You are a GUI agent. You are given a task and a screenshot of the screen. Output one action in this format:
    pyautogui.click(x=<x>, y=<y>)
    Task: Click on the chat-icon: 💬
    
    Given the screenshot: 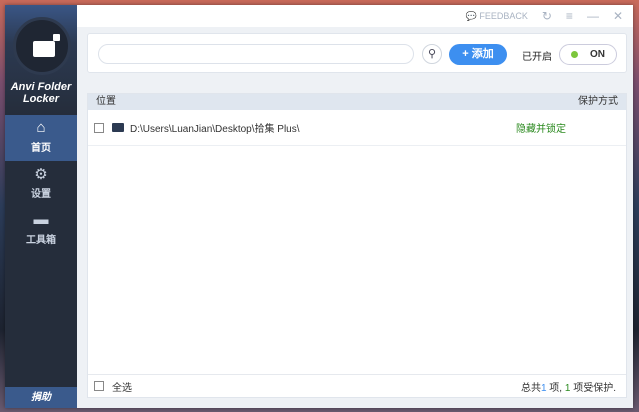 What is the action you would take?
    pyautogui.click(x=471, y=15)
    